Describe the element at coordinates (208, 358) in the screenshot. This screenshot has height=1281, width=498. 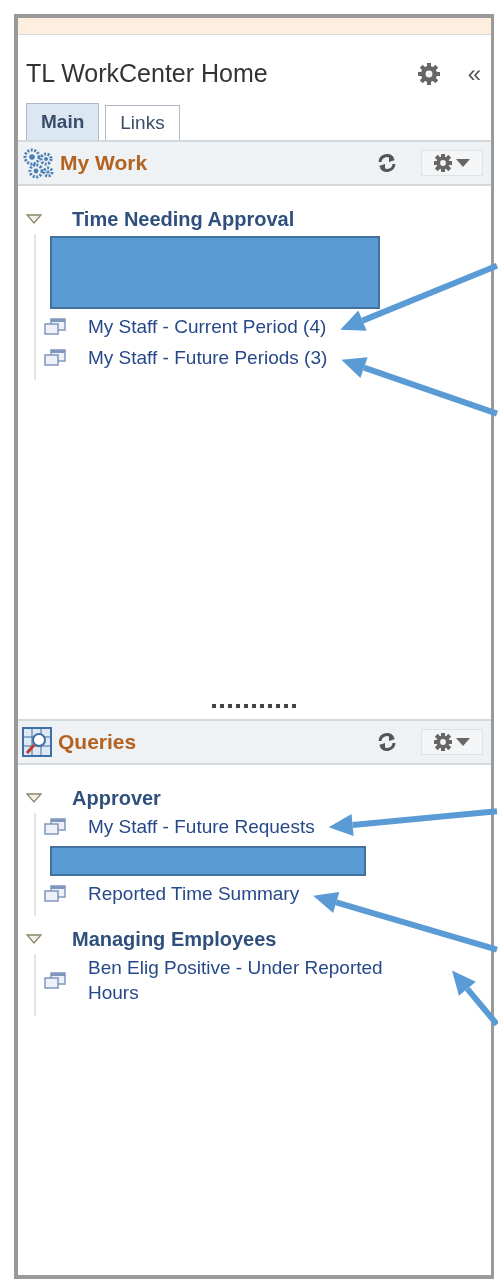
I see `menu-link: My Staff - Future Periods (3)` at that location.